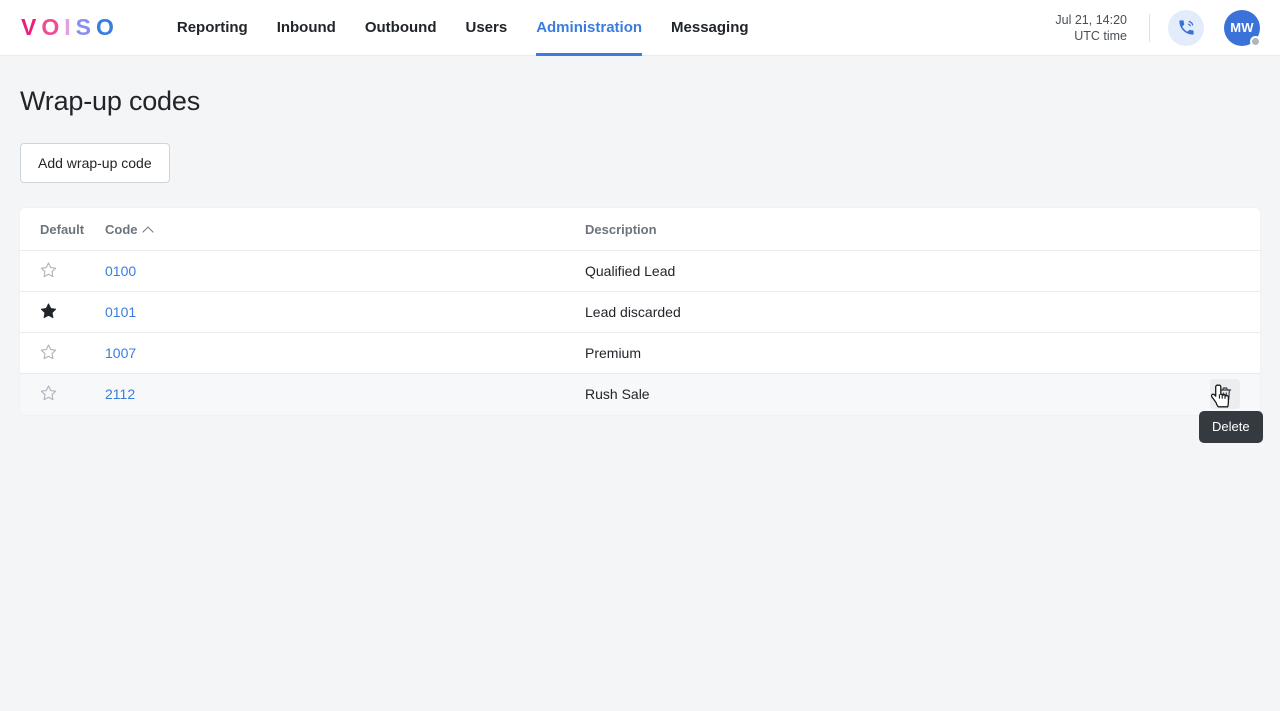 This screenshot has width=1280, height=711. I want to click on cell-description: Premium, so click(862, 353).